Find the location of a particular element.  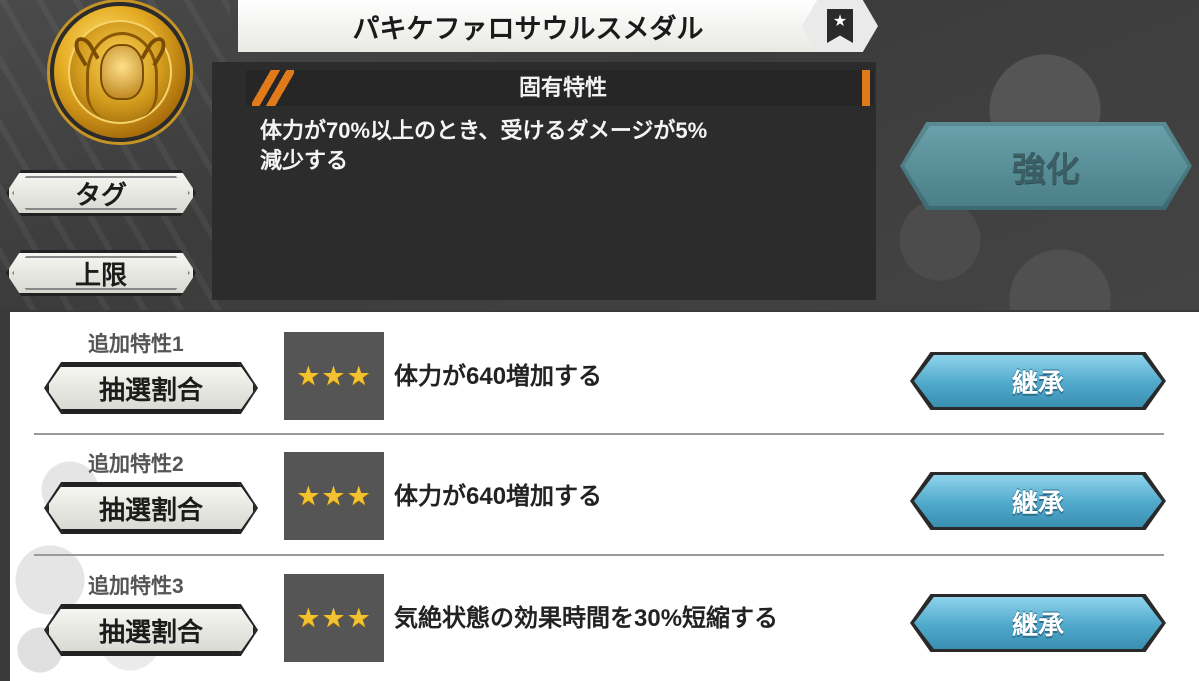

limit-button-label: 上限 is located at coordinates (100, 274).